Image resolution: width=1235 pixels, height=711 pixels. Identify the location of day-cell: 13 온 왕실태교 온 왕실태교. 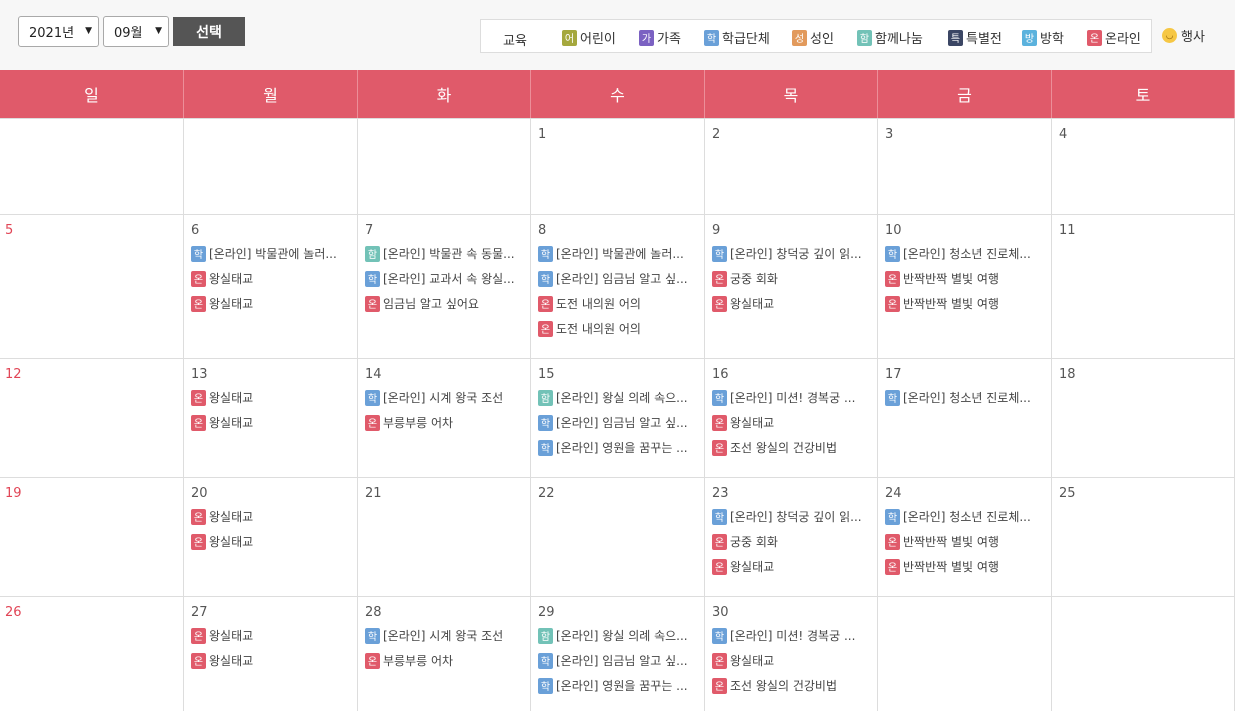
(271, 418).